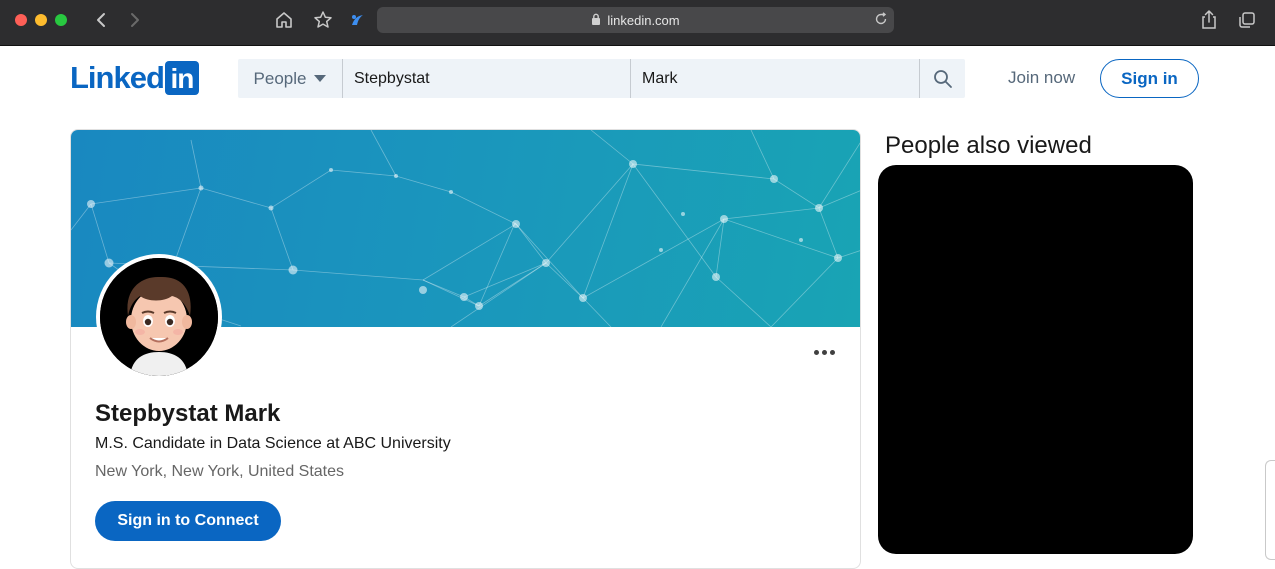 The height and width of the screenshot is (569, 1275). Describe the element at coordinates (188, 521) in the screenshot. I see `sign-in-to-connect-button: Sign in to Connect` at that location.